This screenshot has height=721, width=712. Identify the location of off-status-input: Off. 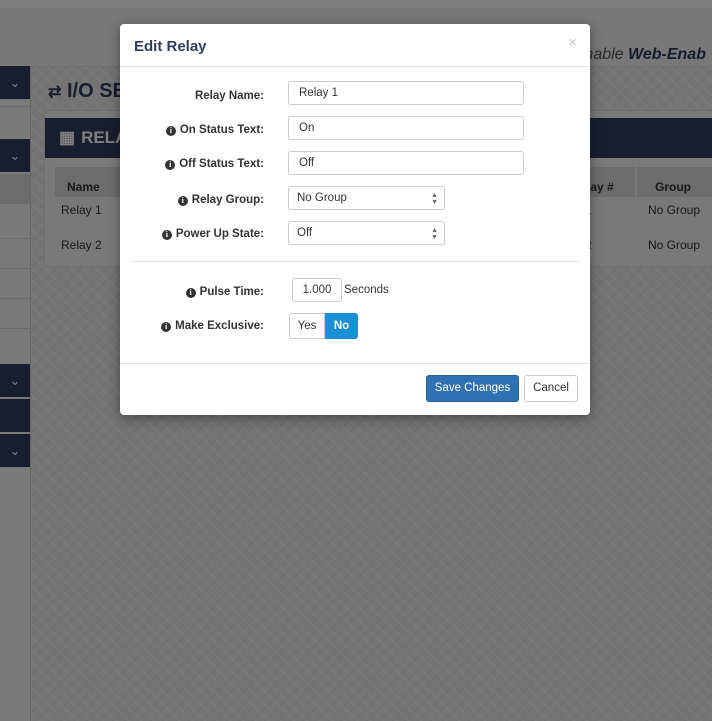
(406, 163).